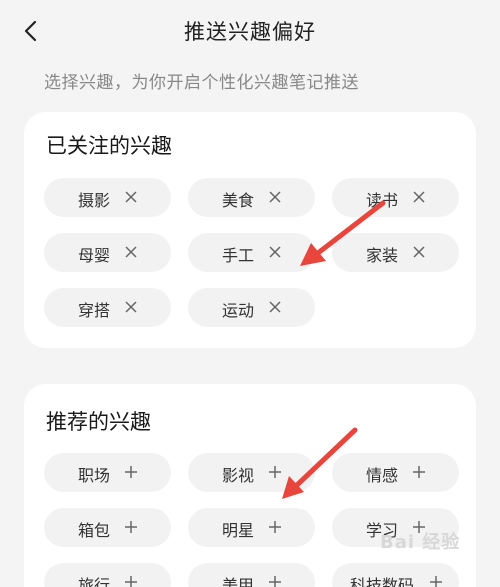  What do you see at coordinates (238, 581) in the screenshot?
I see `tag-label: 美甲` at bounding box center [238, 581].